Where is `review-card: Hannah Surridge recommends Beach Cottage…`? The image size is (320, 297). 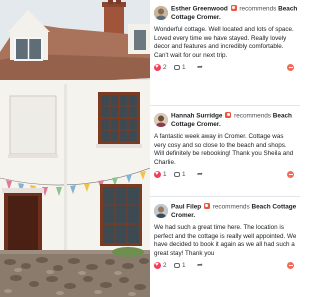 review-card: Hannah Surridge recommends Beach Cottage… is located at coordinates (225, 145).